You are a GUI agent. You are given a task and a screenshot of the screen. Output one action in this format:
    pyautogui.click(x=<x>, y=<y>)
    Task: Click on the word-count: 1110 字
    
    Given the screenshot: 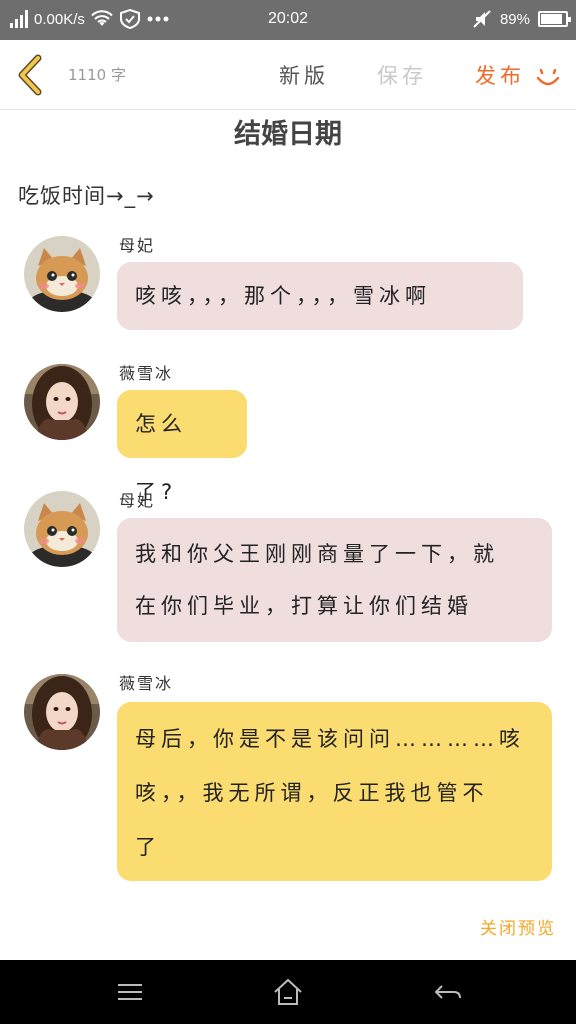 What is the action you would take?
    pyautogui.click(x=97, y=75)
    